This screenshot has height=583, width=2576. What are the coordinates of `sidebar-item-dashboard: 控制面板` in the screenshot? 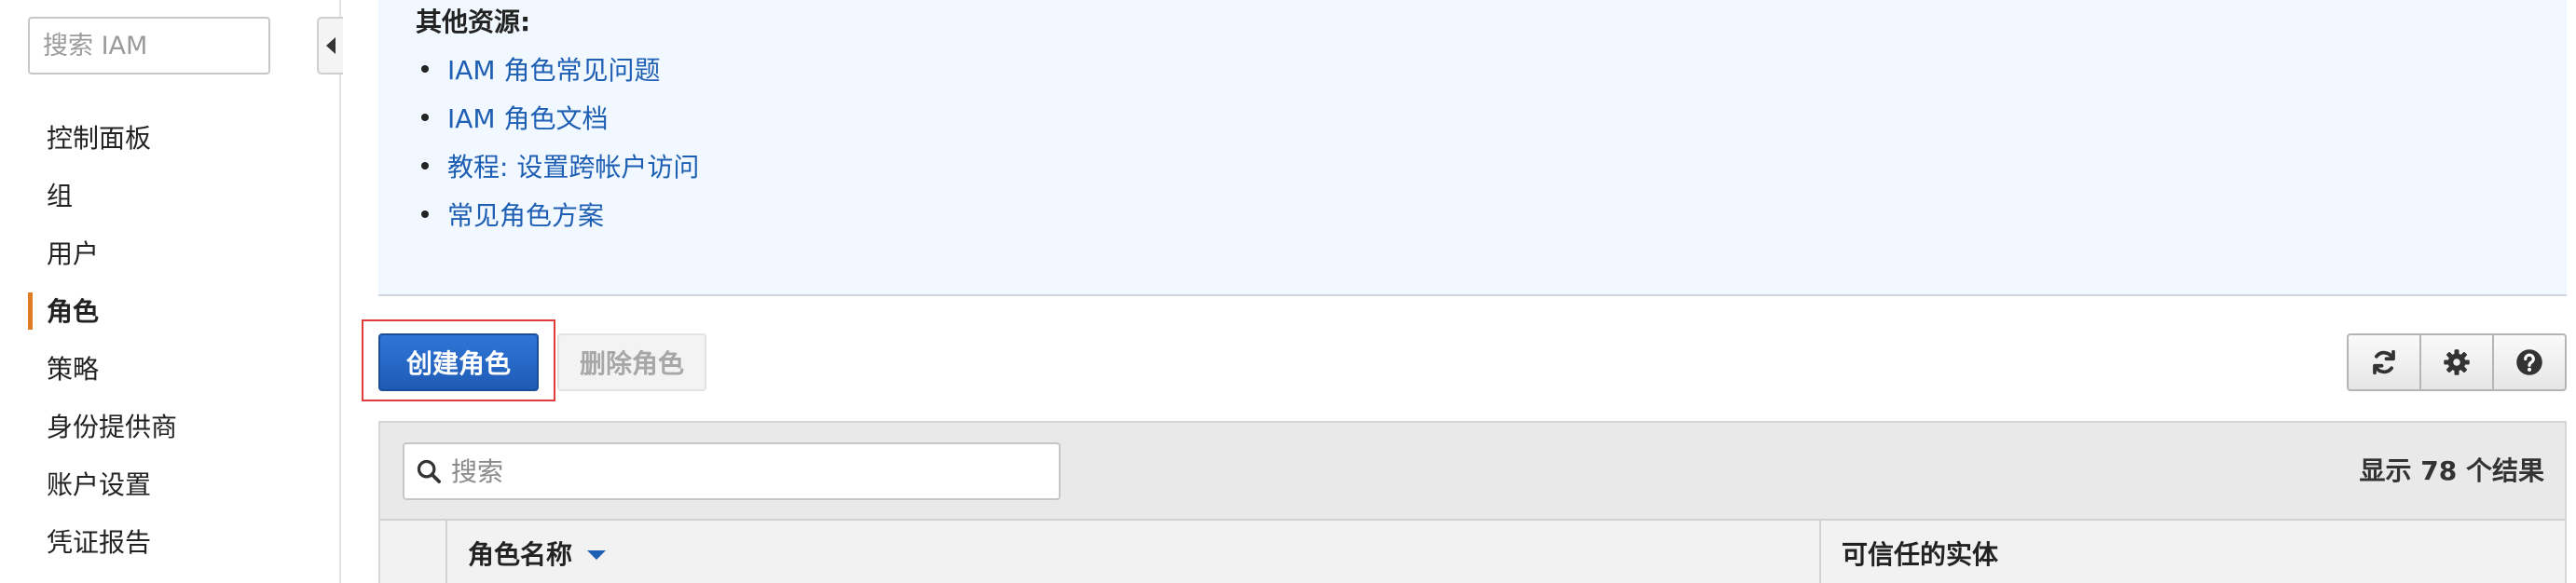 It's located at (170, 137).